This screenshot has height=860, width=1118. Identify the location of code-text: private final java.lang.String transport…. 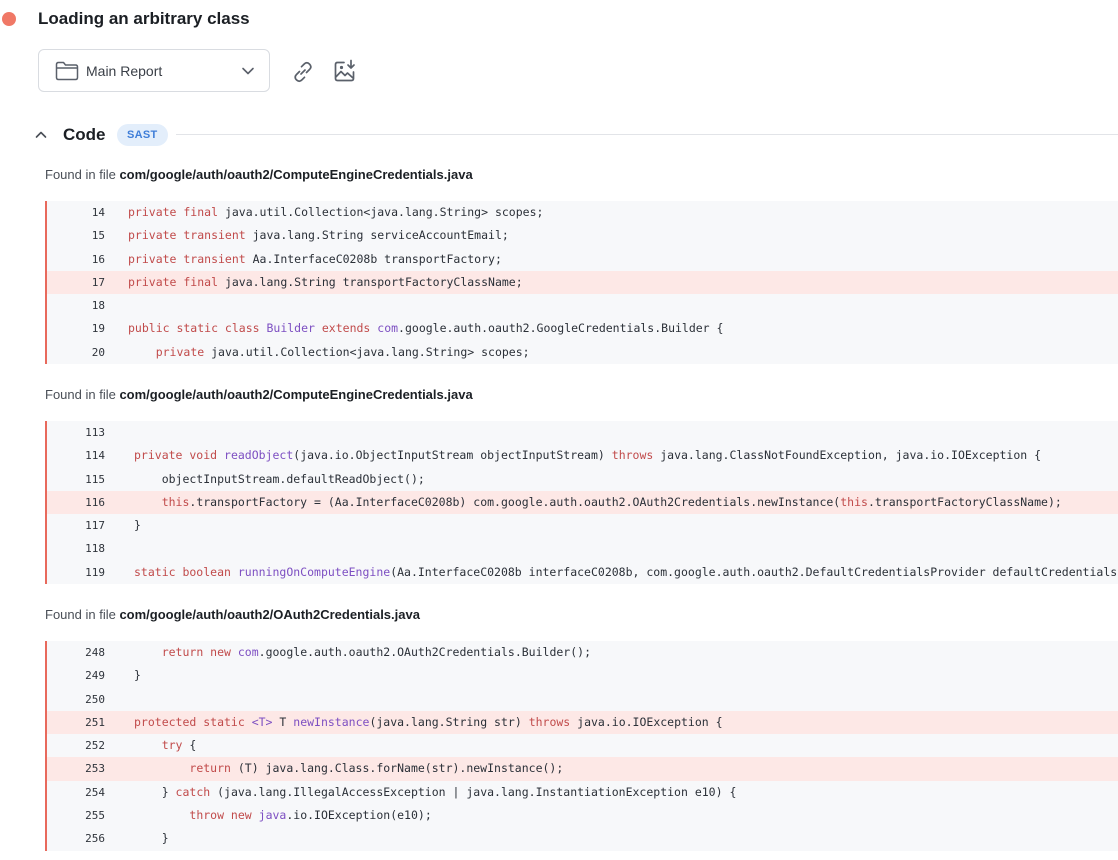
(325, 282).